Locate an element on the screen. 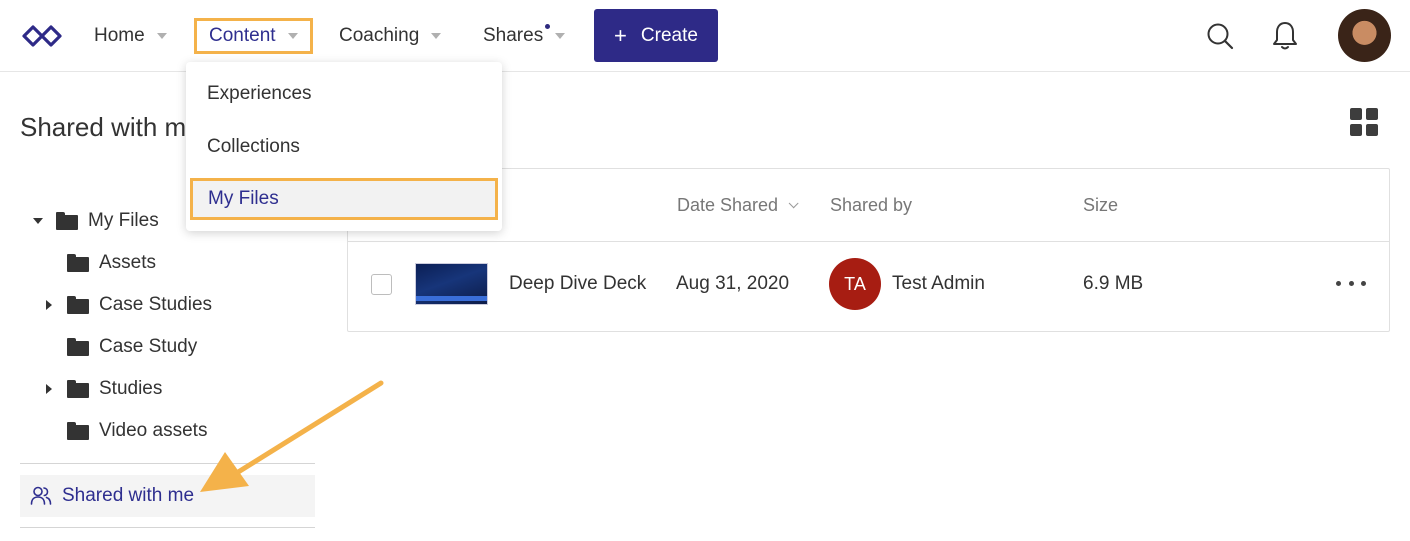  tree-item-video-assets: Video assets is located at coordinates (137, 431).